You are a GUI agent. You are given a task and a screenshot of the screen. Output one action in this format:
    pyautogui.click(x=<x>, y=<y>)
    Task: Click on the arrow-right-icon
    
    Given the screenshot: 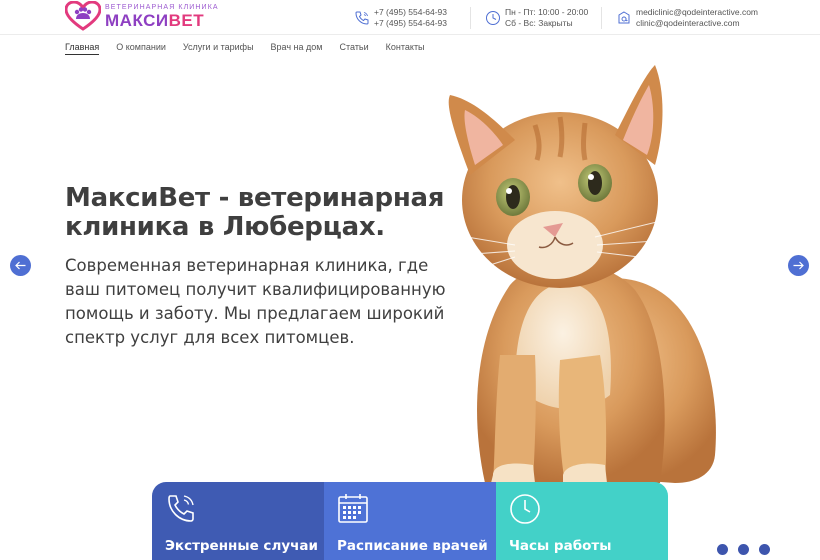 What is the action you would take?
    pyautogui.click(x=798, y=265)
    